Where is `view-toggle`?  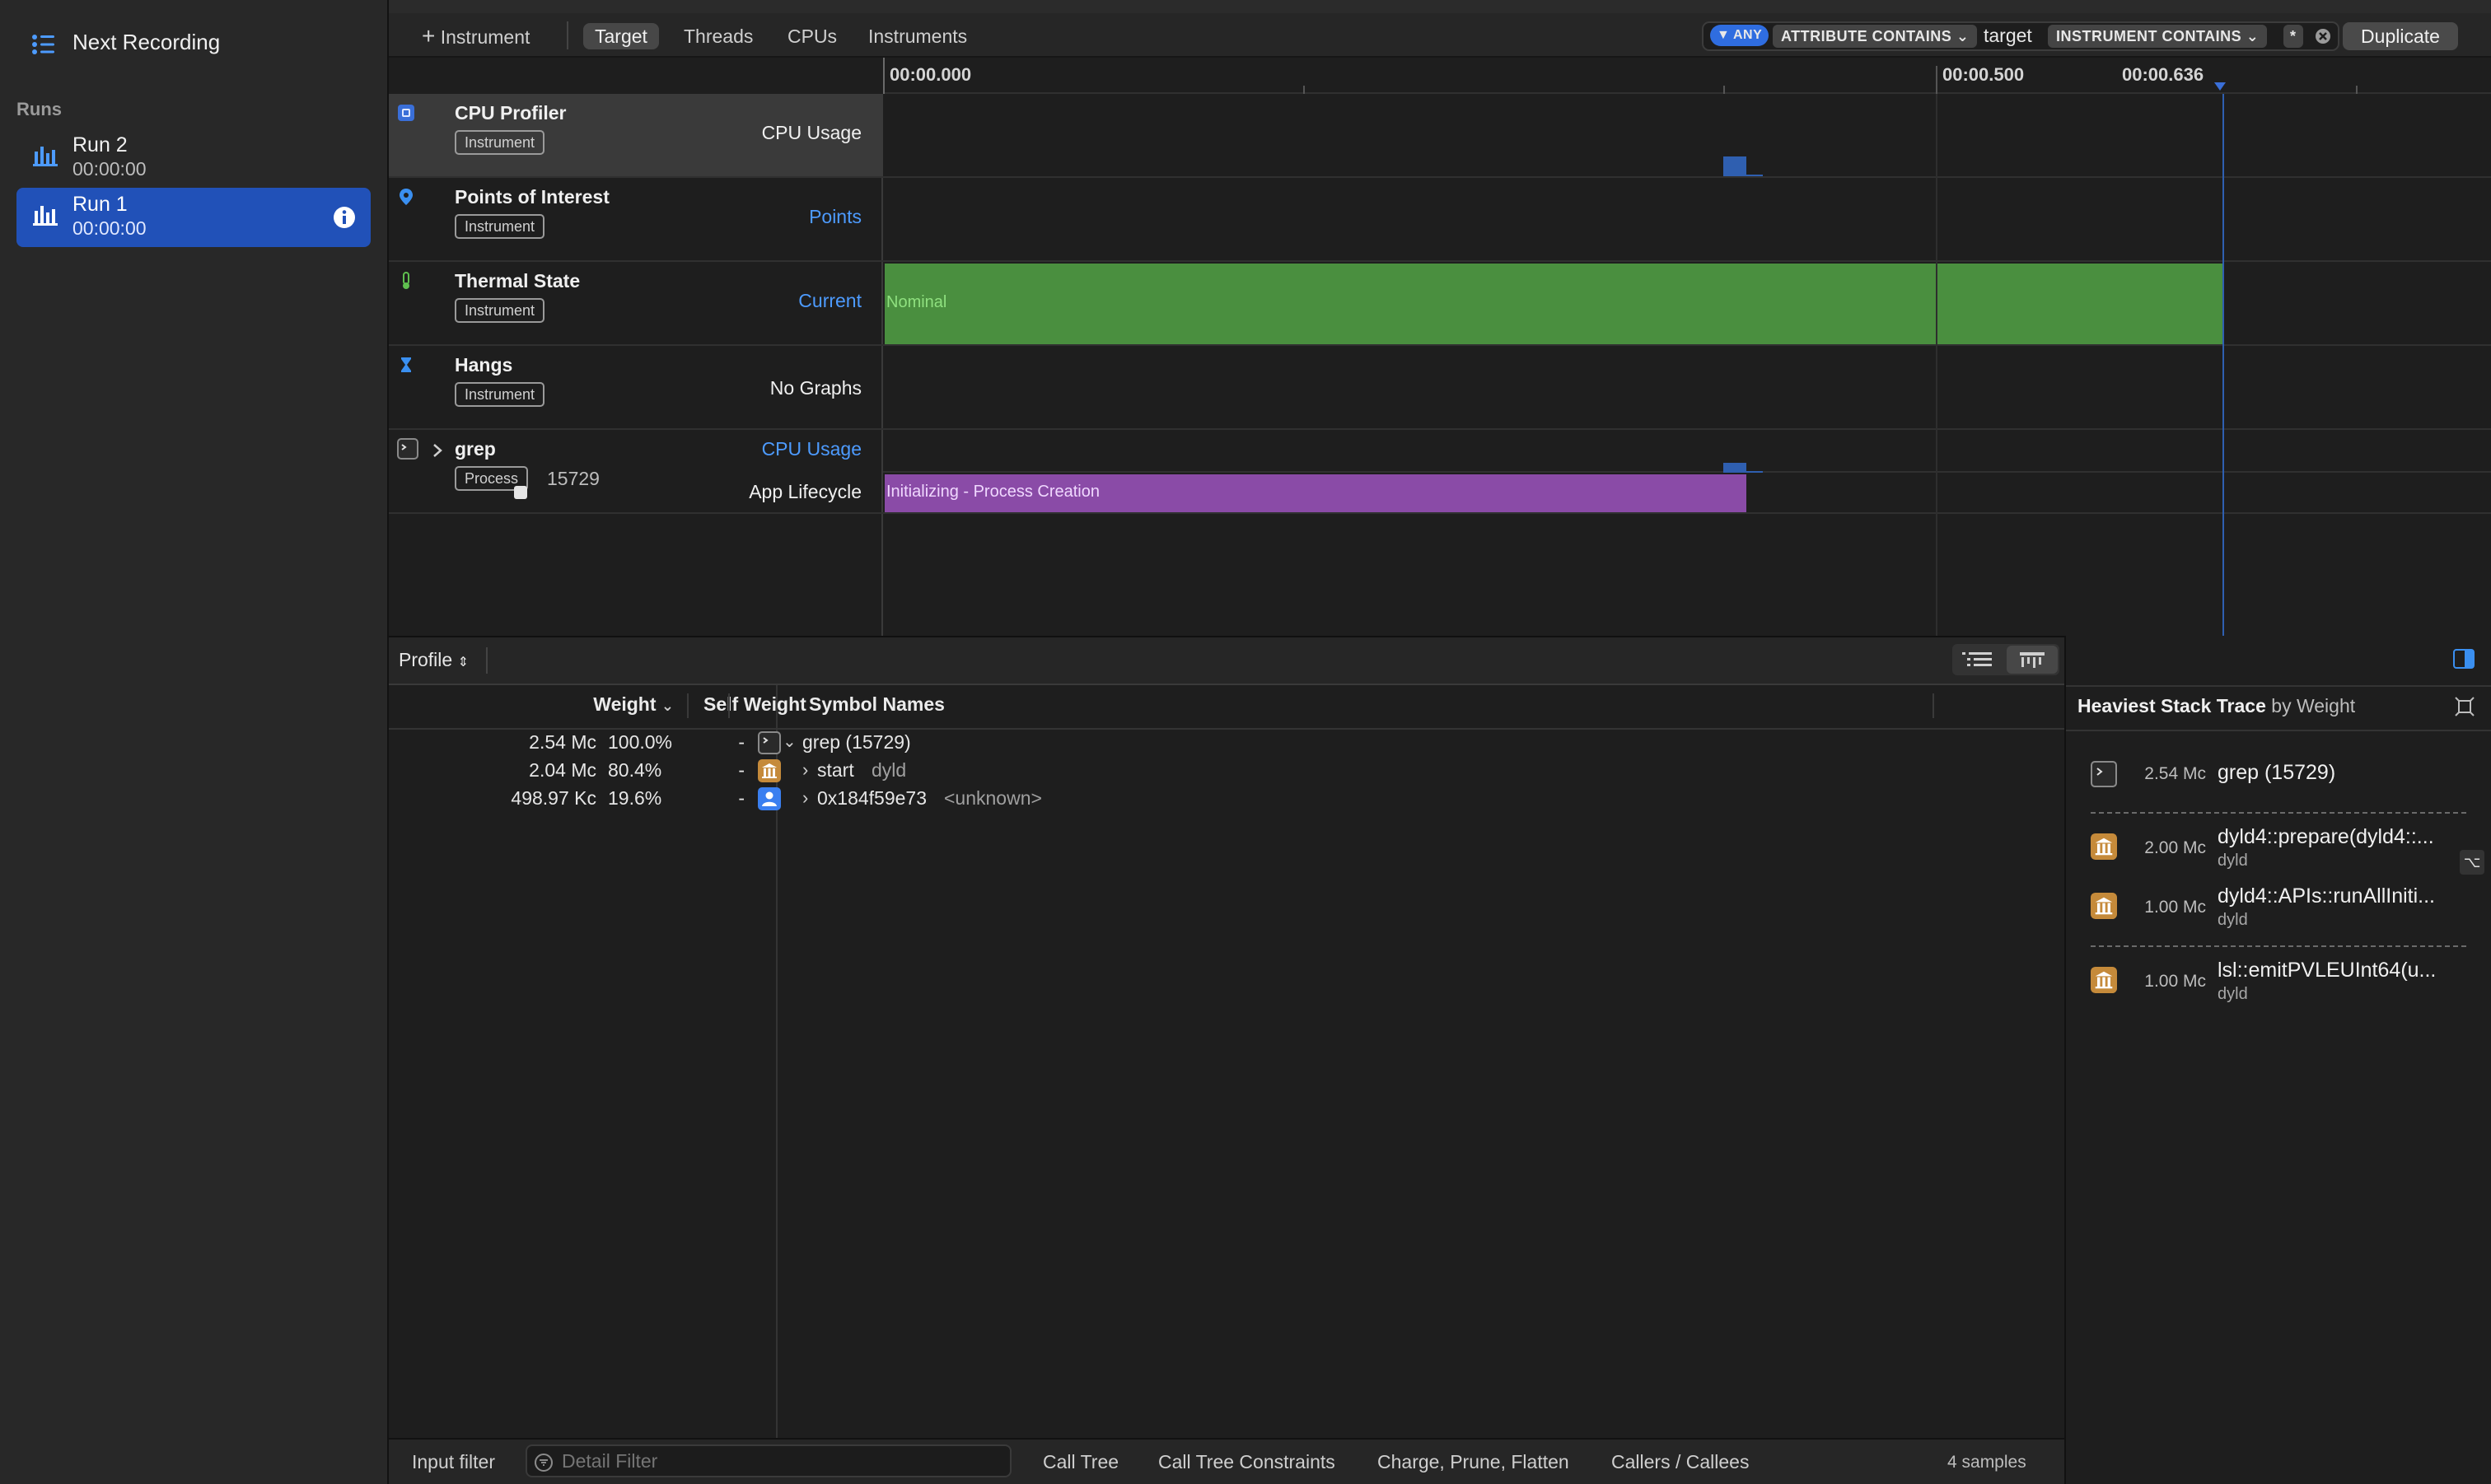 view-toggle is located at coordinates (2005, 659).